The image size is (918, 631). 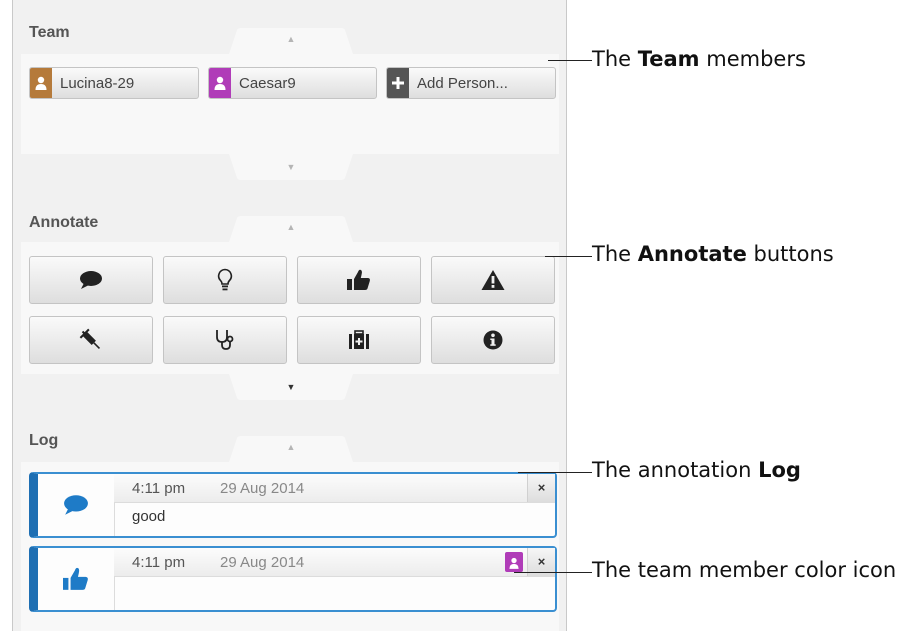 I want to click on team-member-name: Caesar9, so click(x=267, y=83).